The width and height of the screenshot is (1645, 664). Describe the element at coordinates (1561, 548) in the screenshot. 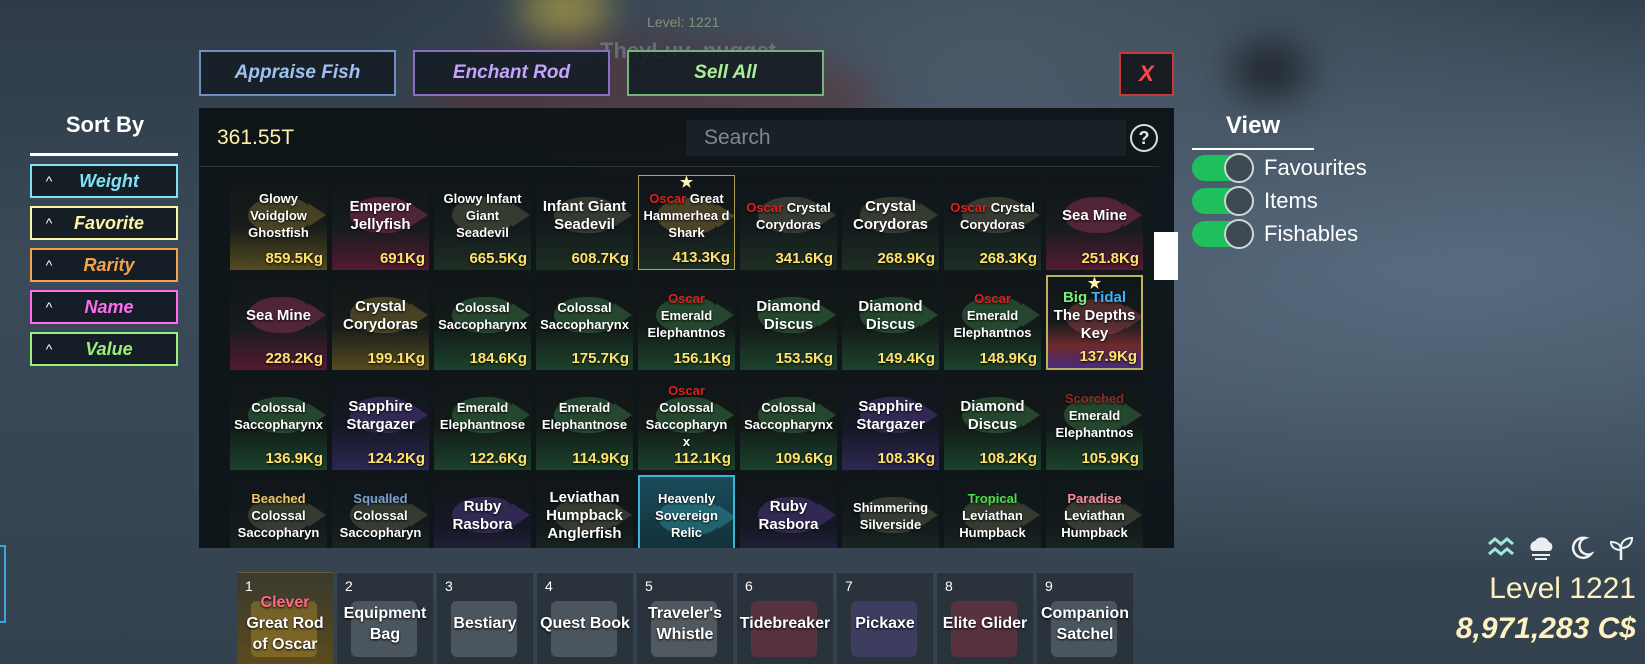

I see `status-icons` at that location.